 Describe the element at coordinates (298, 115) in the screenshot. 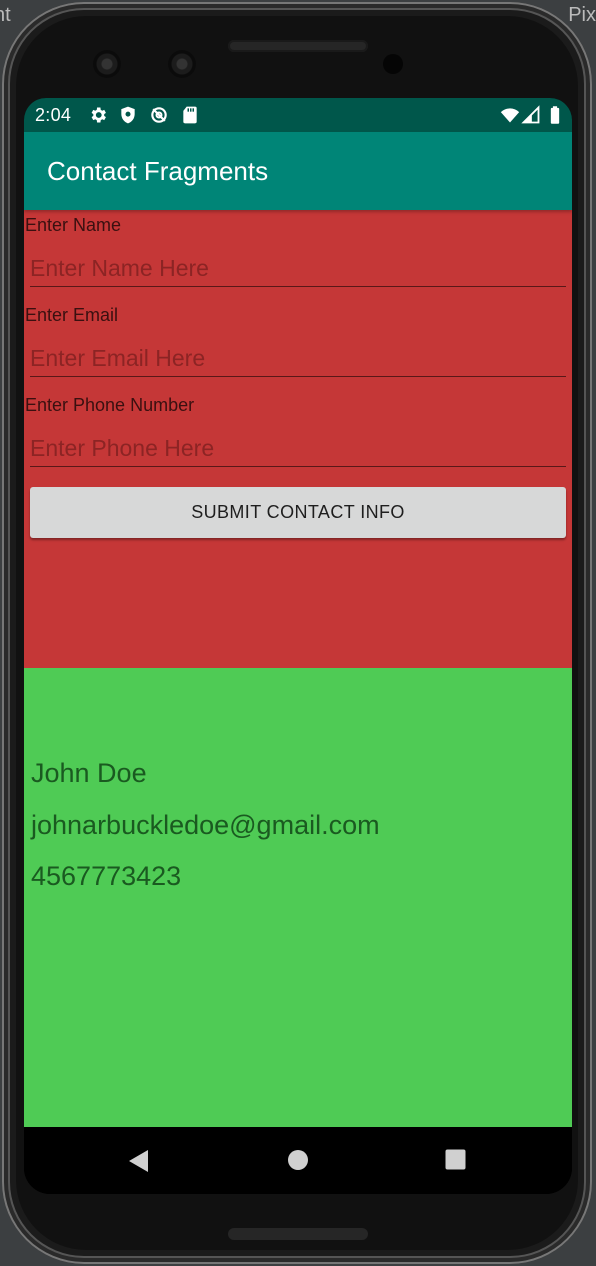

I see `status-bar: 2:04` at that location.